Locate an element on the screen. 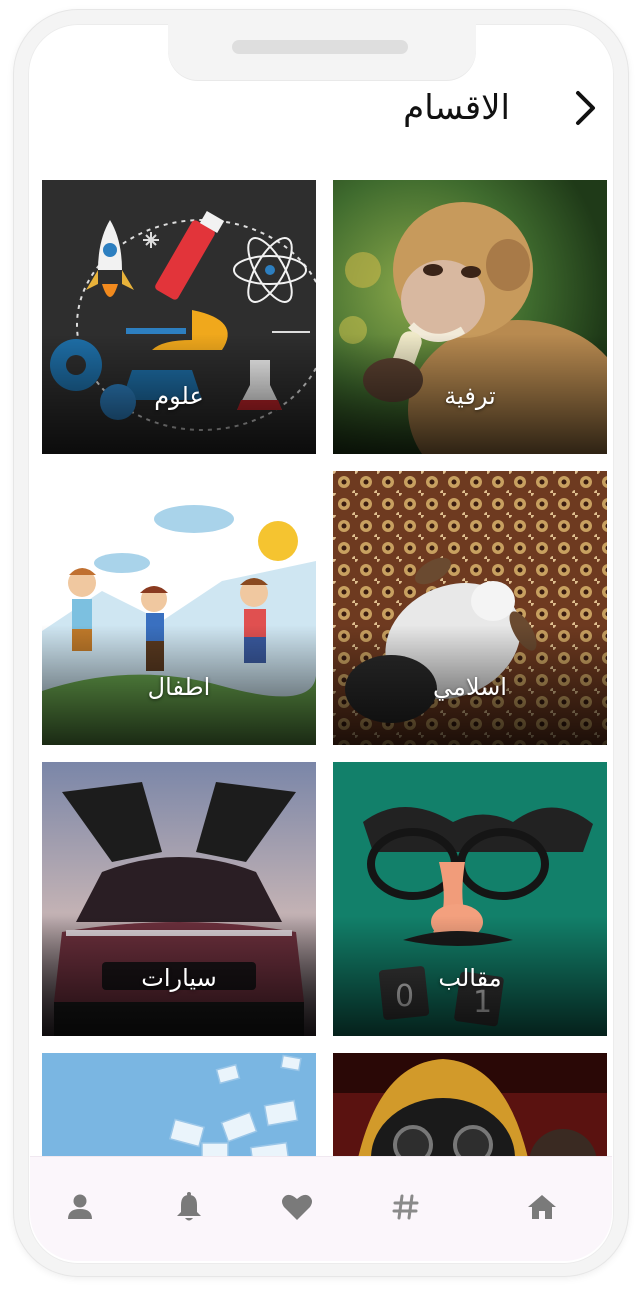 The height and width of the screenshot is (1292, 642). bottom-nav is located at coordinates (321, 1208).